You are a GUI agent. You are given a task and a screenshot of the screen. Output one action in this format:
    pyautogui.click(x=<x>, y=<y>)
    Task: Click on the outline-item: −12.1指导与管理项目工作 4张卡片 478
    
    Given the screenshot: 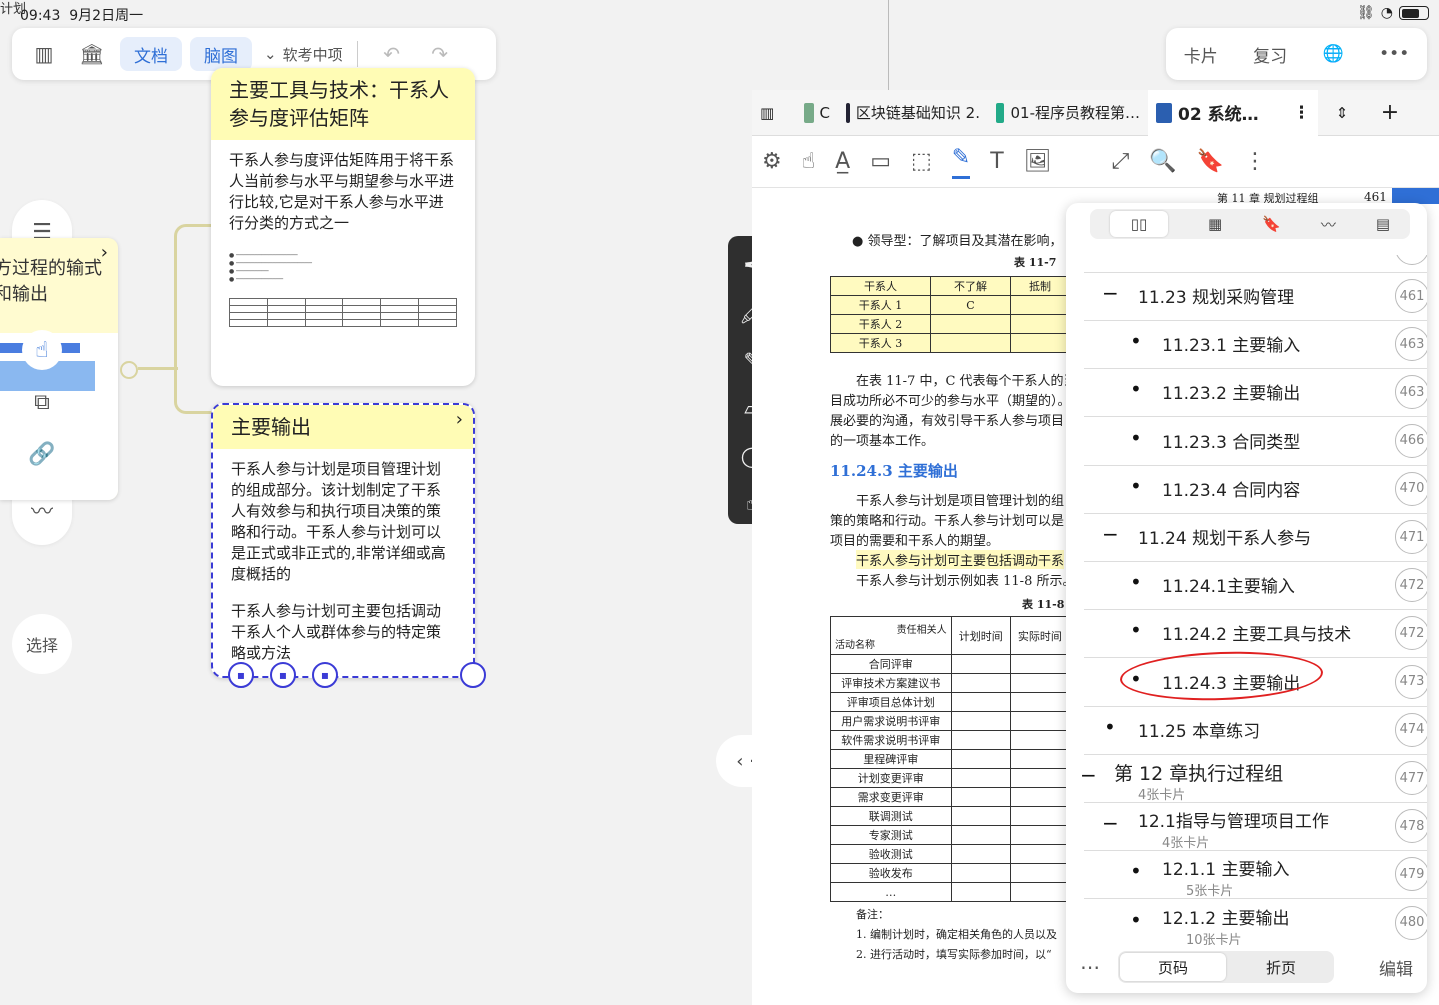 What is the action you would take?
    pyautogui.click(x=1255, y=827)
    